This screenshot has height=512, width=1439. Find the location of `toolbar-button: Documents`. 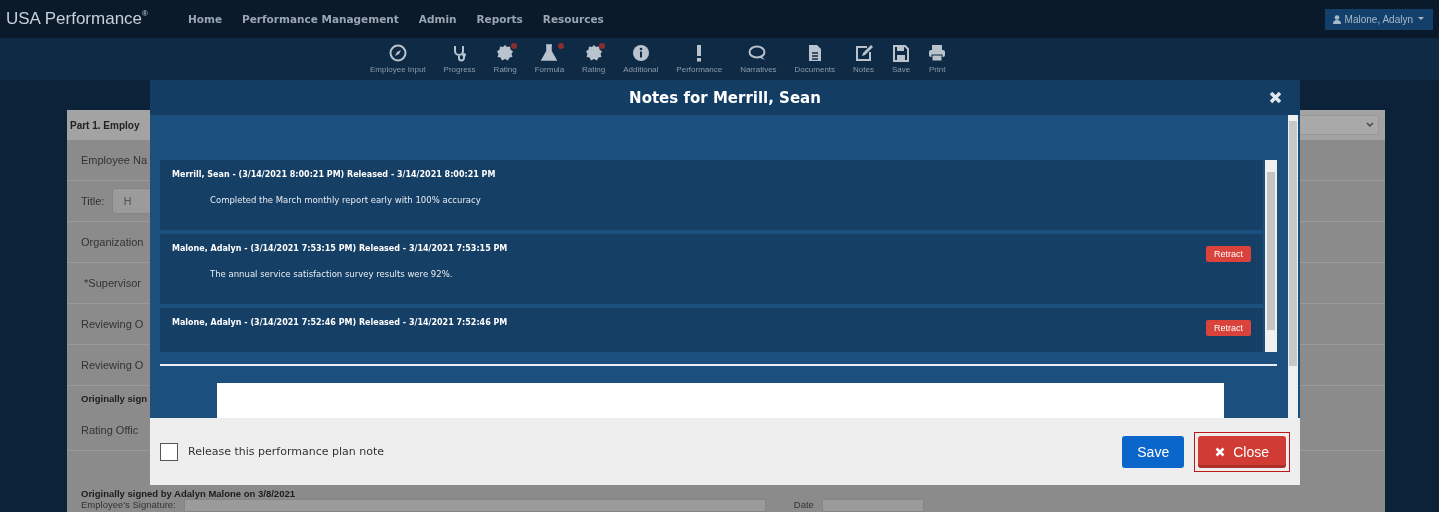

toolbar-button: Documents is located at coordinates (815, 59).